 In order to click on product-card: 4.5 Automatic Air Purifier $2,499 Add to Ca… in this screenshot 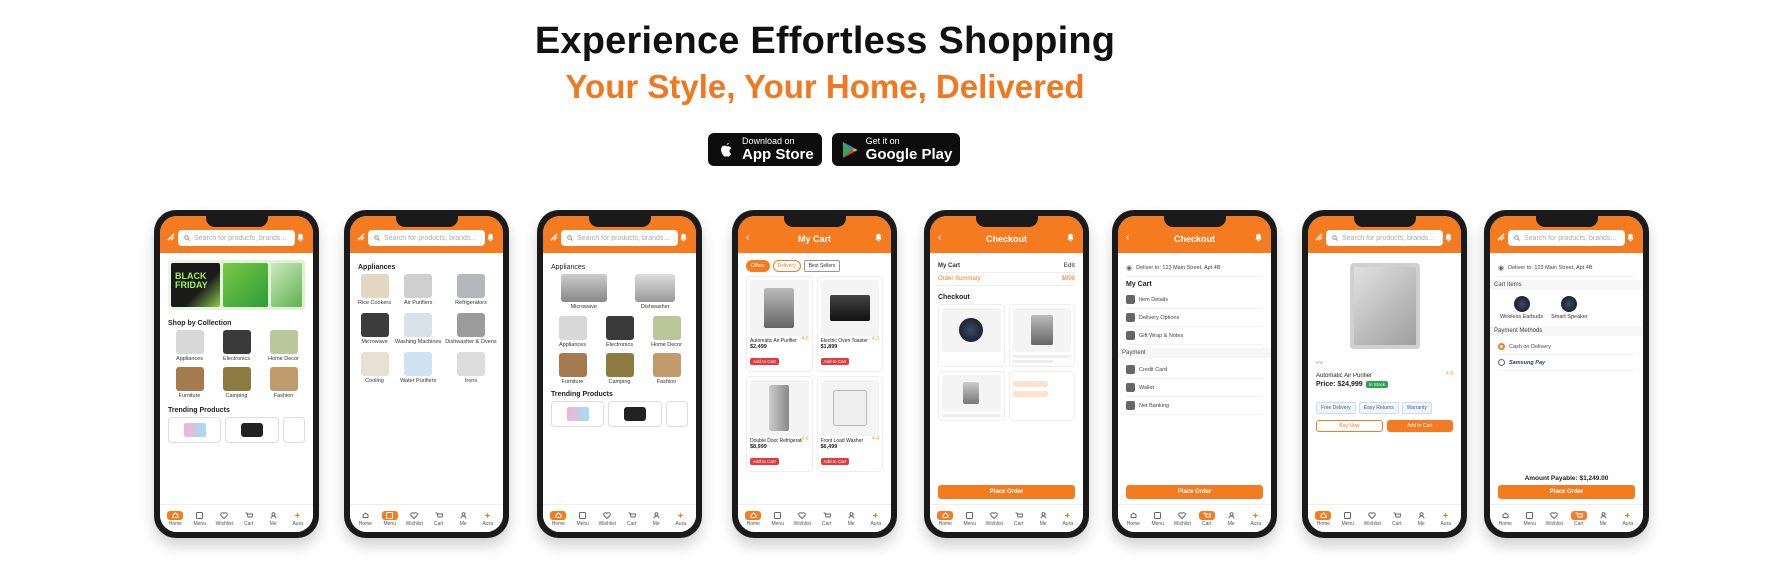, I will do `click(779, 324)`.